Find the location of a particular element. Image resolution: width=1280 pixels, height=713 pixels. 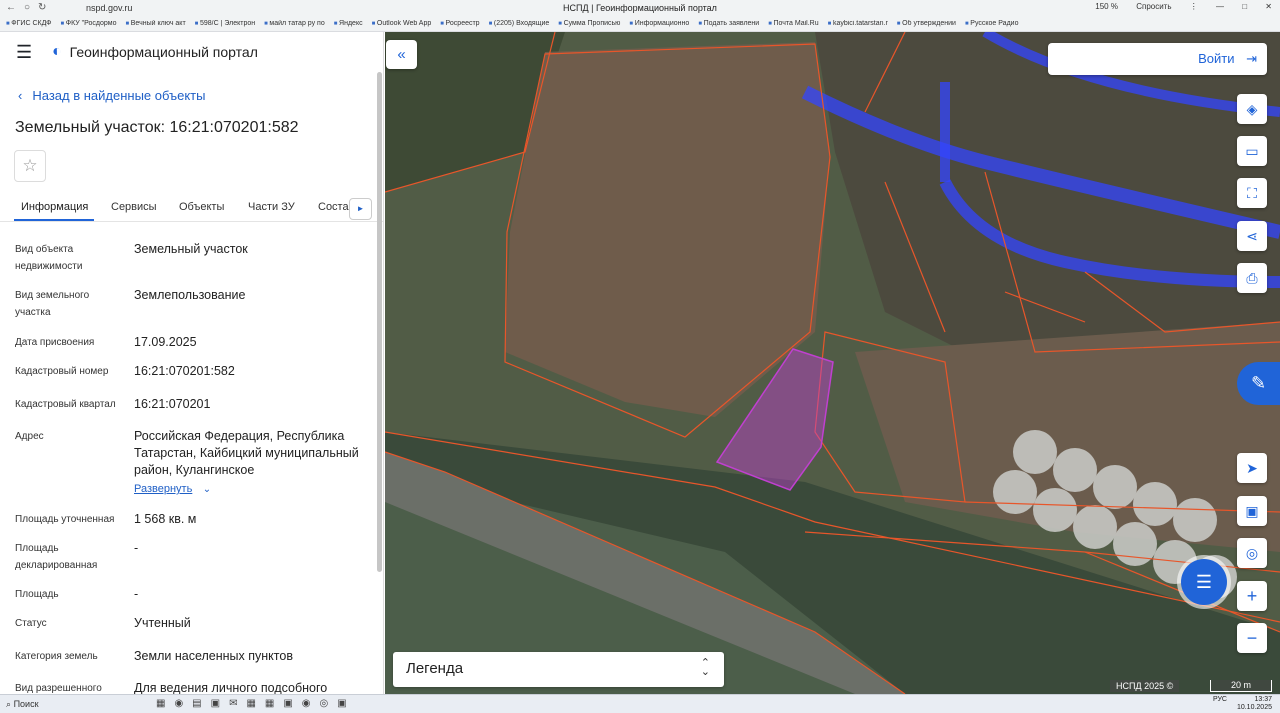

bookmark: ФГИС СКДФ is located at coordinates (28, 25).